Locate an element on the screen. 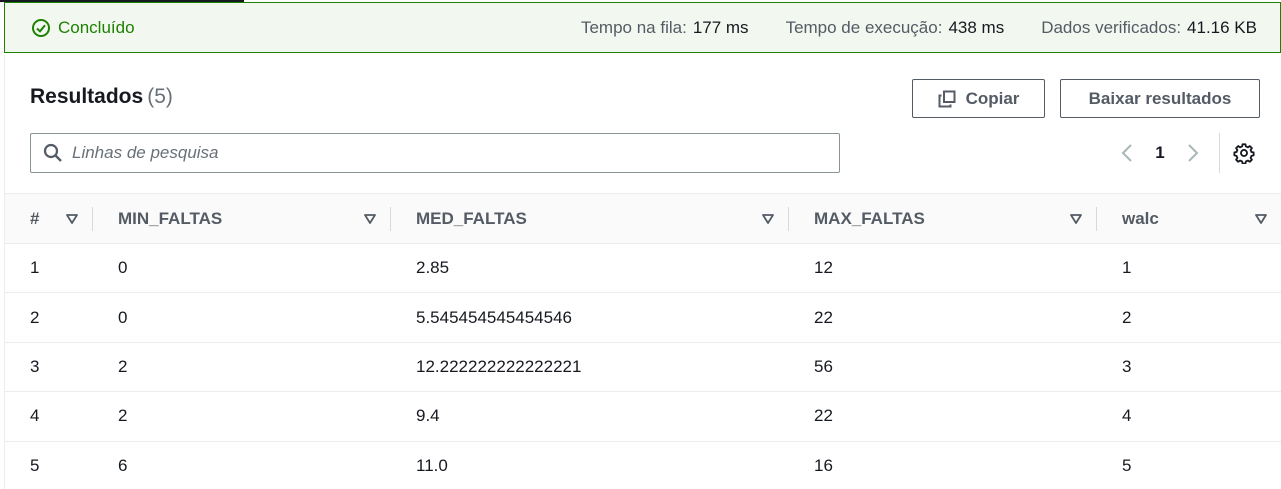 The height and width of the screenshot is (489, 1281). queue-time: Tempo na fila: 177 ms is located at coordinates (665, 28).